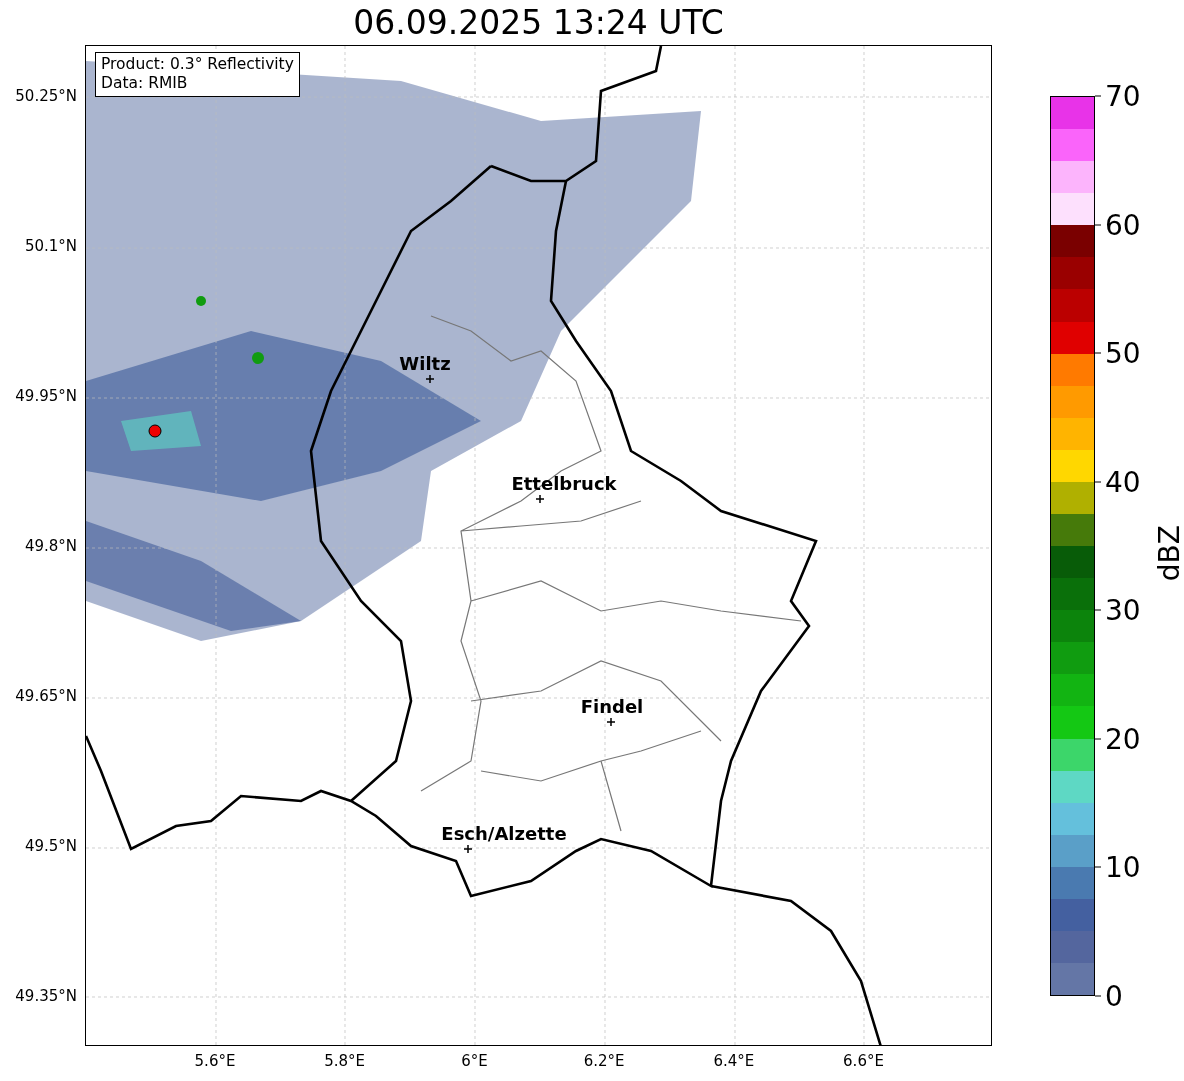  I want to click on city-label: Ettelbruck, so click(564, 483).